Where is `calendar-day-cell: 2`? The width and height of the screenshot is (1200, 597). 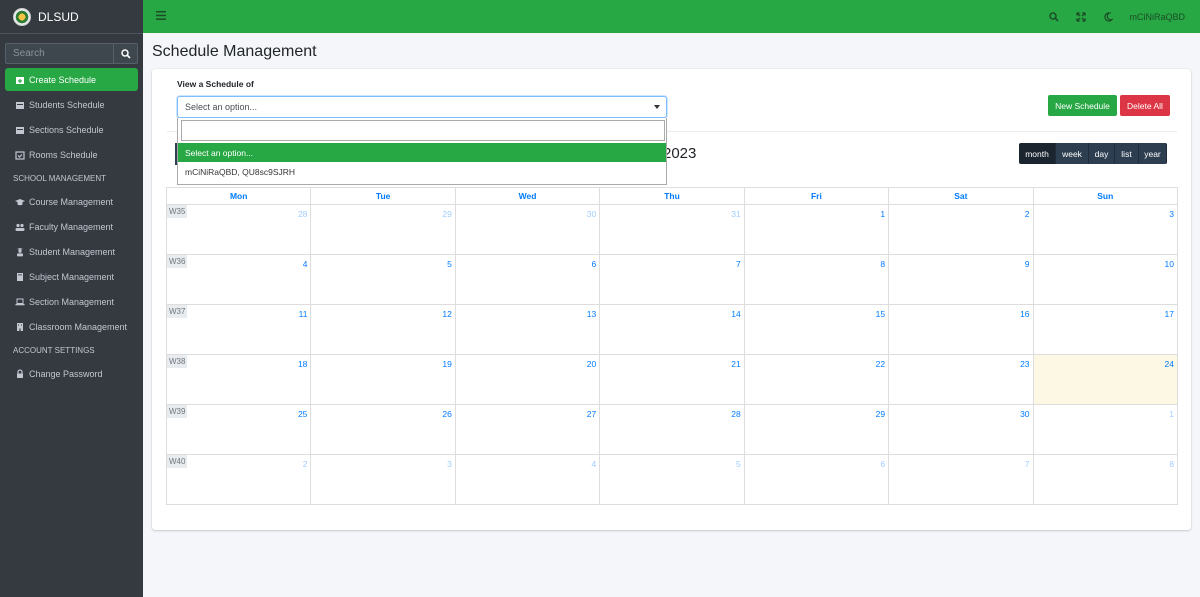 calendar-day-cell: 2 is located at coordinates (961, 229).